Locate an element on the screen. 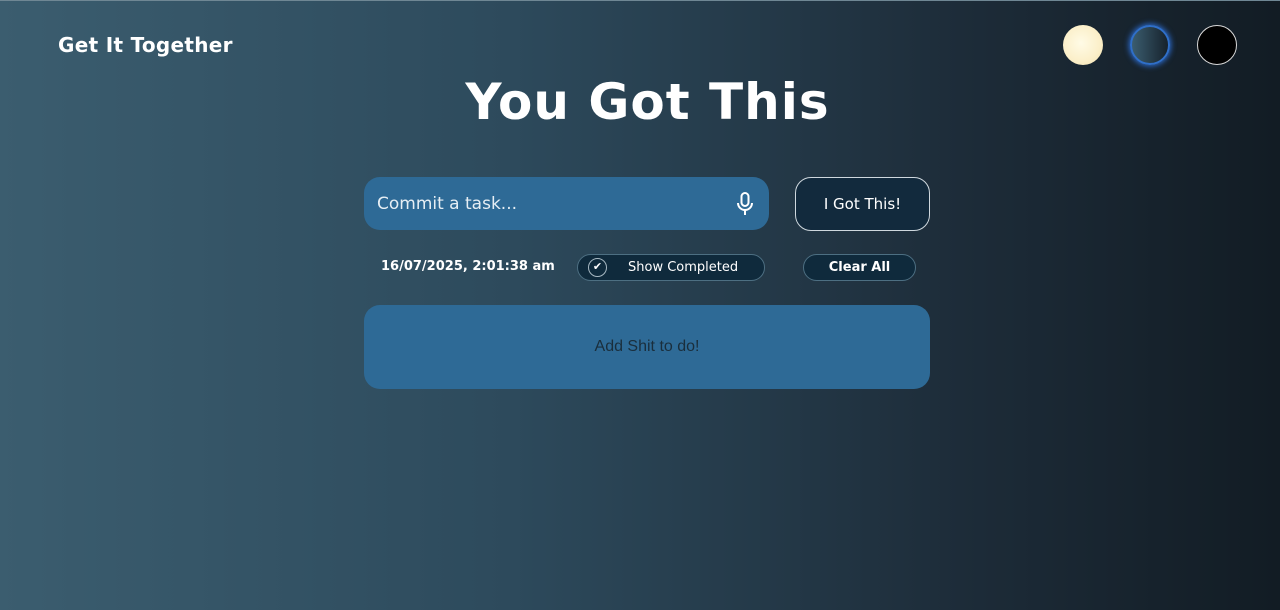  task-list: Add Shit to do! is located at coordinates (647, 347).